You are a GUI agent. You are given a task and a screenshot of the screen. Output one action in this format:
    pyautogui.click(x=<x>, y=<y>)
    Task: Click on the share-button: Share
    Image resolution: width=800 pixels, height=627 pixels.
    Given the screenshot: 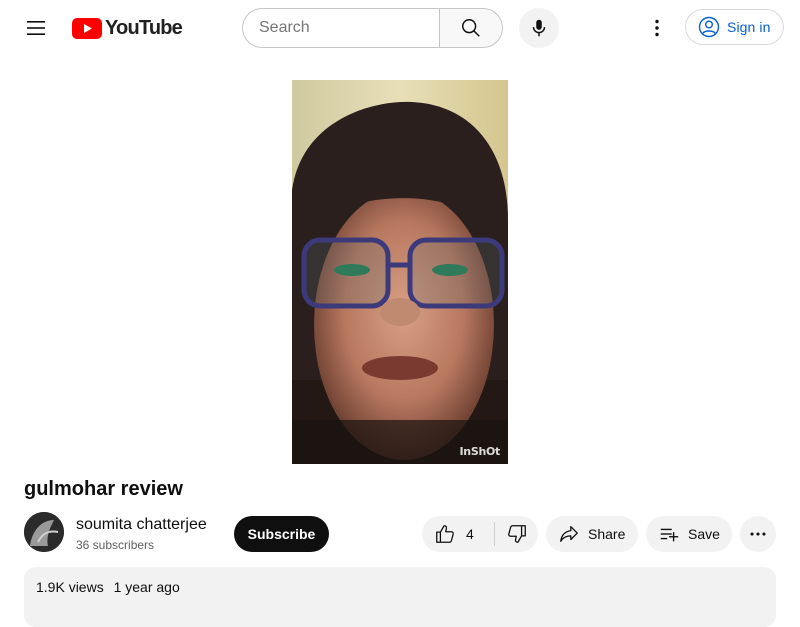 What is the action you would take?
    pyautogui.click(x=592, y=534)
    